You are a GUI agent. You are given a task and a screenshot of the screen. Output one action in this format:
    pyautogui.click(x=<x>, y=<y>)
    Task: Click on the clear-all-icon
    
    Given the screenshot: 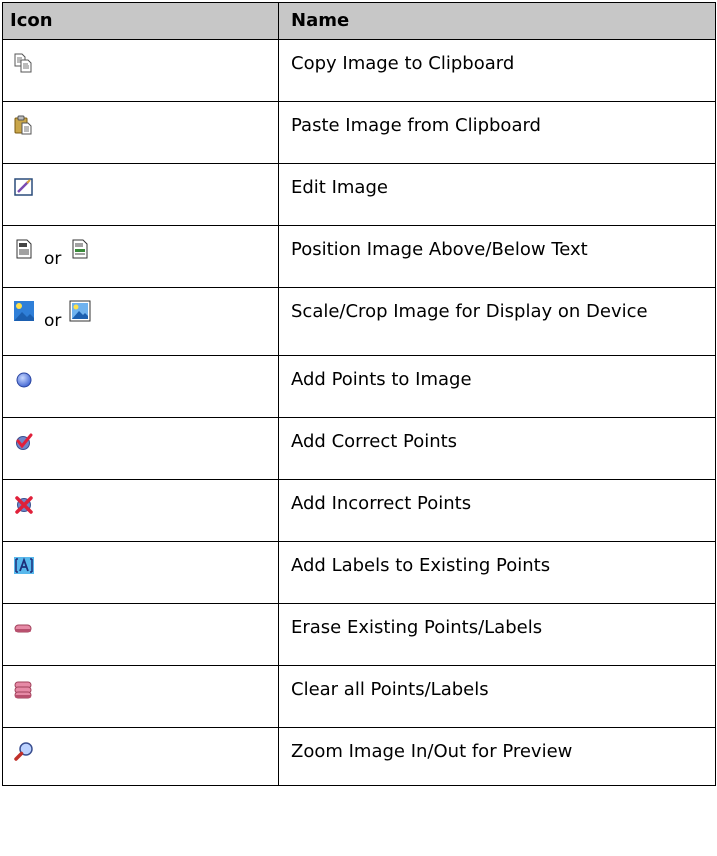 What is the action you would take?
    pyautogui.click(x=24, y=689)
    